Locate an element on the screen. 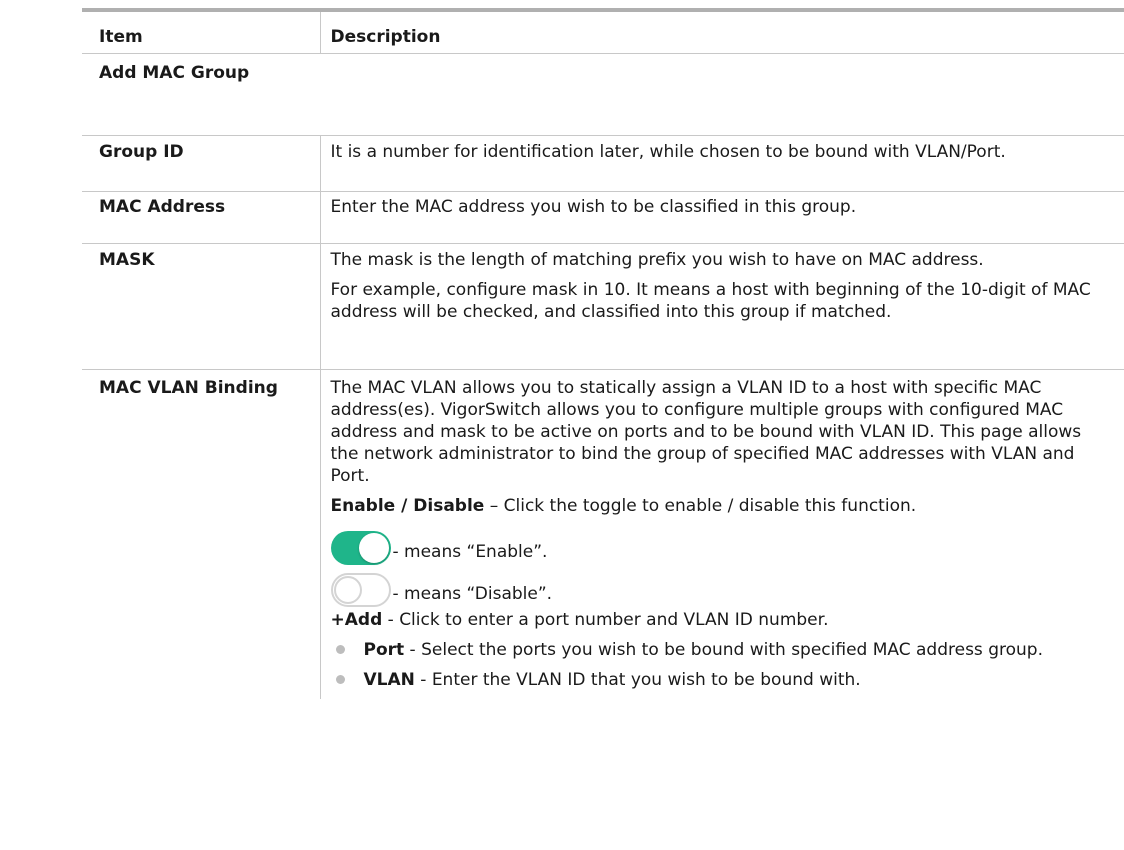 This screenshot has height=850, width=1124. bullet-label-vlan: VLAN is located at coordinates (389, 679).